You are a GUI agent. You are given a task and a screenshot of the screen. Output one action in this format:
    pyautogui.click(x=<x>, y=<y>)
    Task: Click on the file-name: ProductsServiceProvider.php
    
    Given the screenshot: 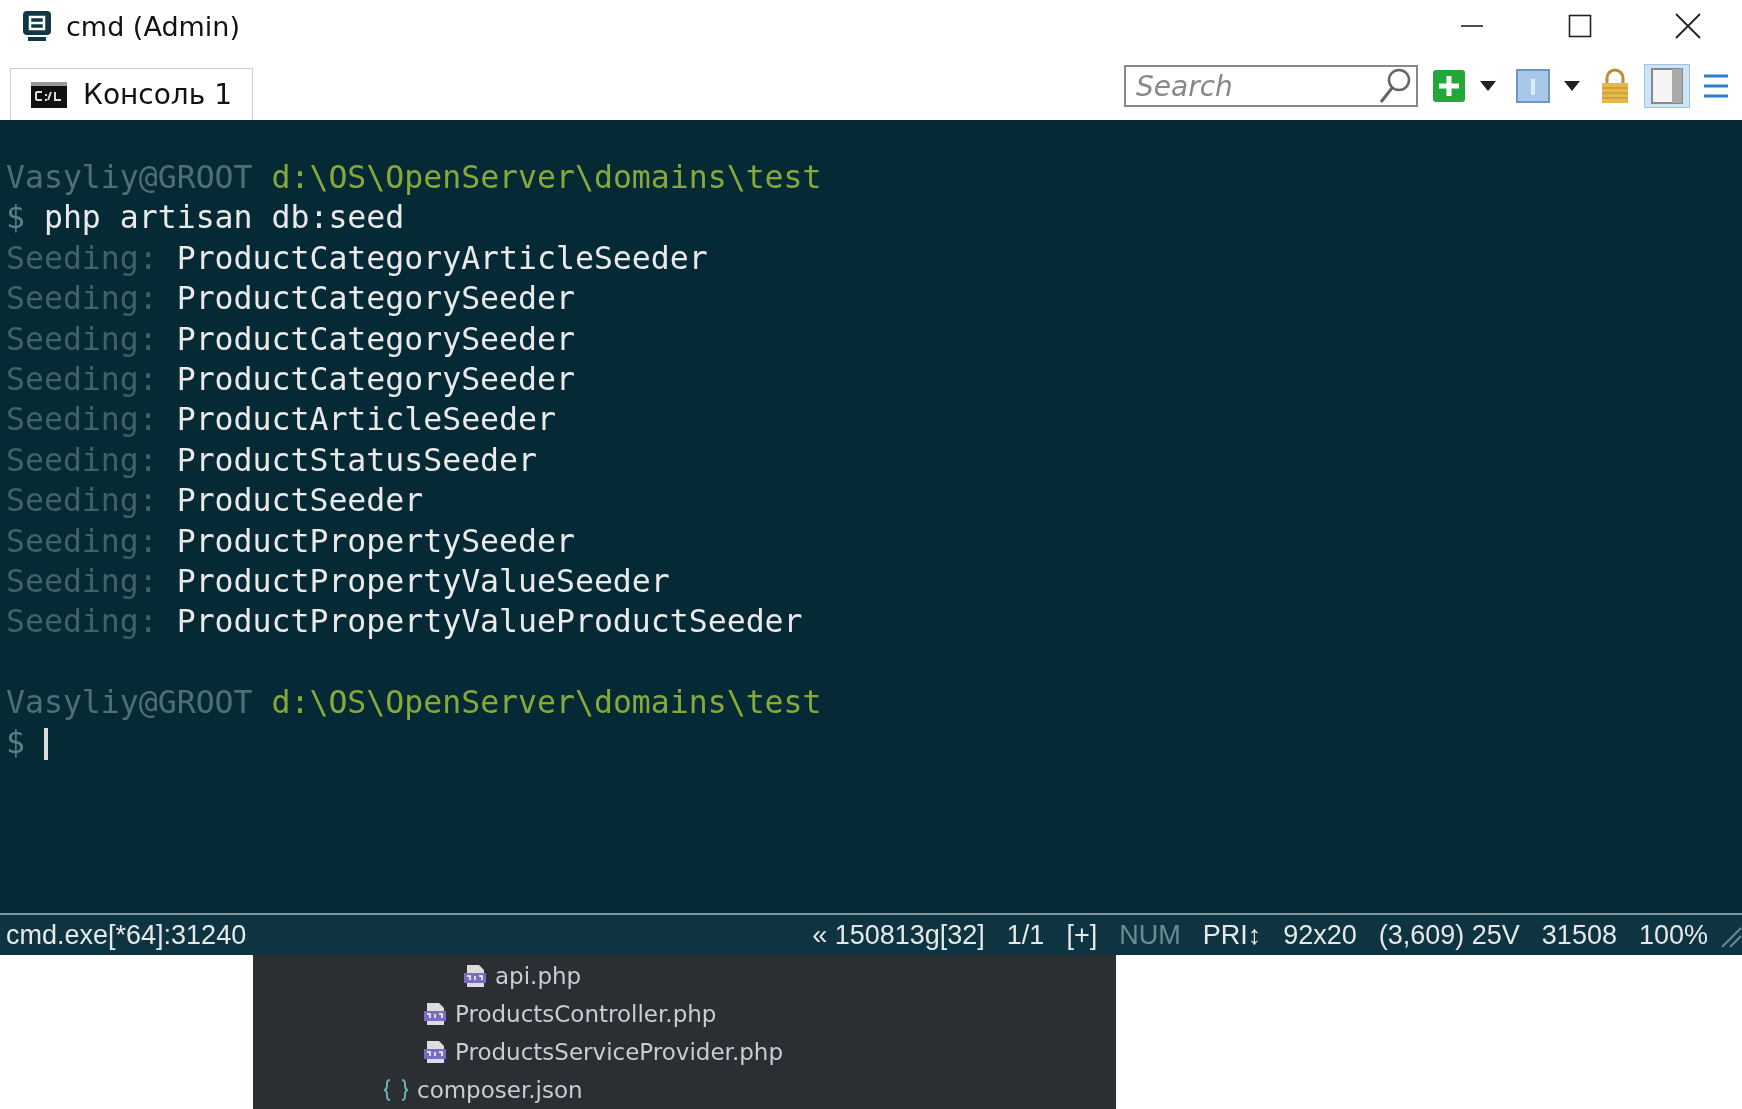 What is the action you would take?
    pyautogui.click(x=619, y=1052)
    